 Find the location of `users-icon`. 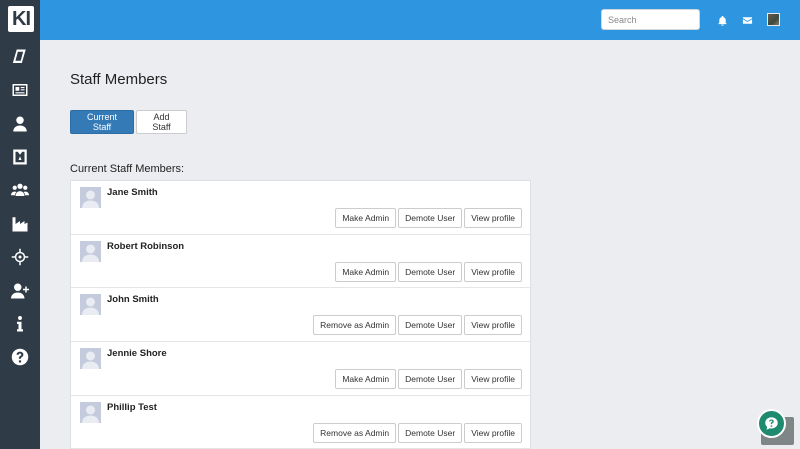

users-icon is located at coordinates (20, 189).